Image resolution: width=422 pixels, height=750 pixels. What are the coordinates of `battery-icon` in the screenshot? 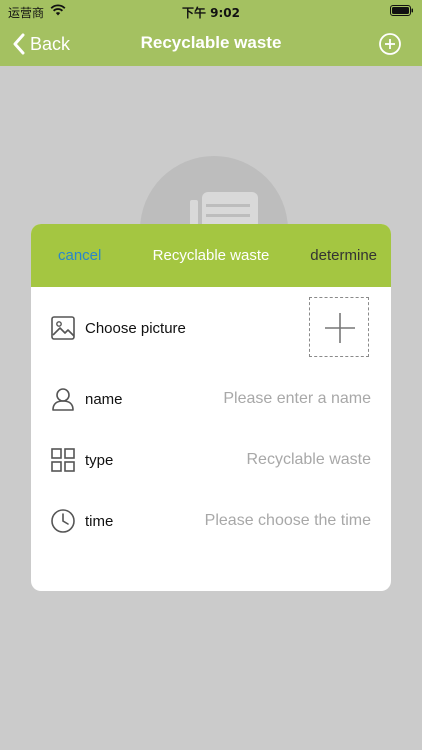 It's located at (401, 10).